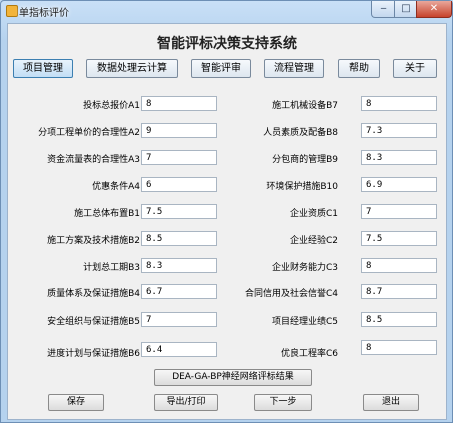 The image size is (453, 423). What do you see at coordinates (179, 349) in the screenshot?
I see `field-input-b6: 6.4` at bounding box center [179, 349].